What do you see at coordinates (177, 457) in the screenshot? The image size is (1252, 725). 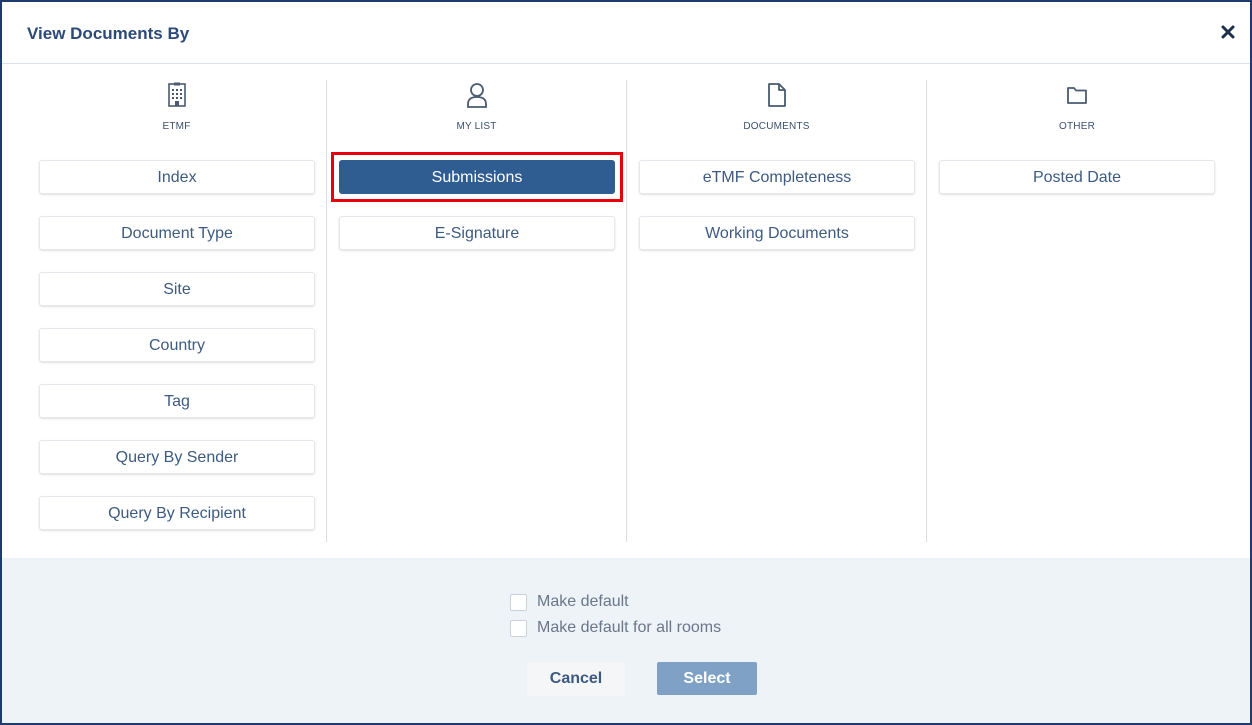 I see `option-query-by-sender: Query By Sender` at bounding box center [177, 457].